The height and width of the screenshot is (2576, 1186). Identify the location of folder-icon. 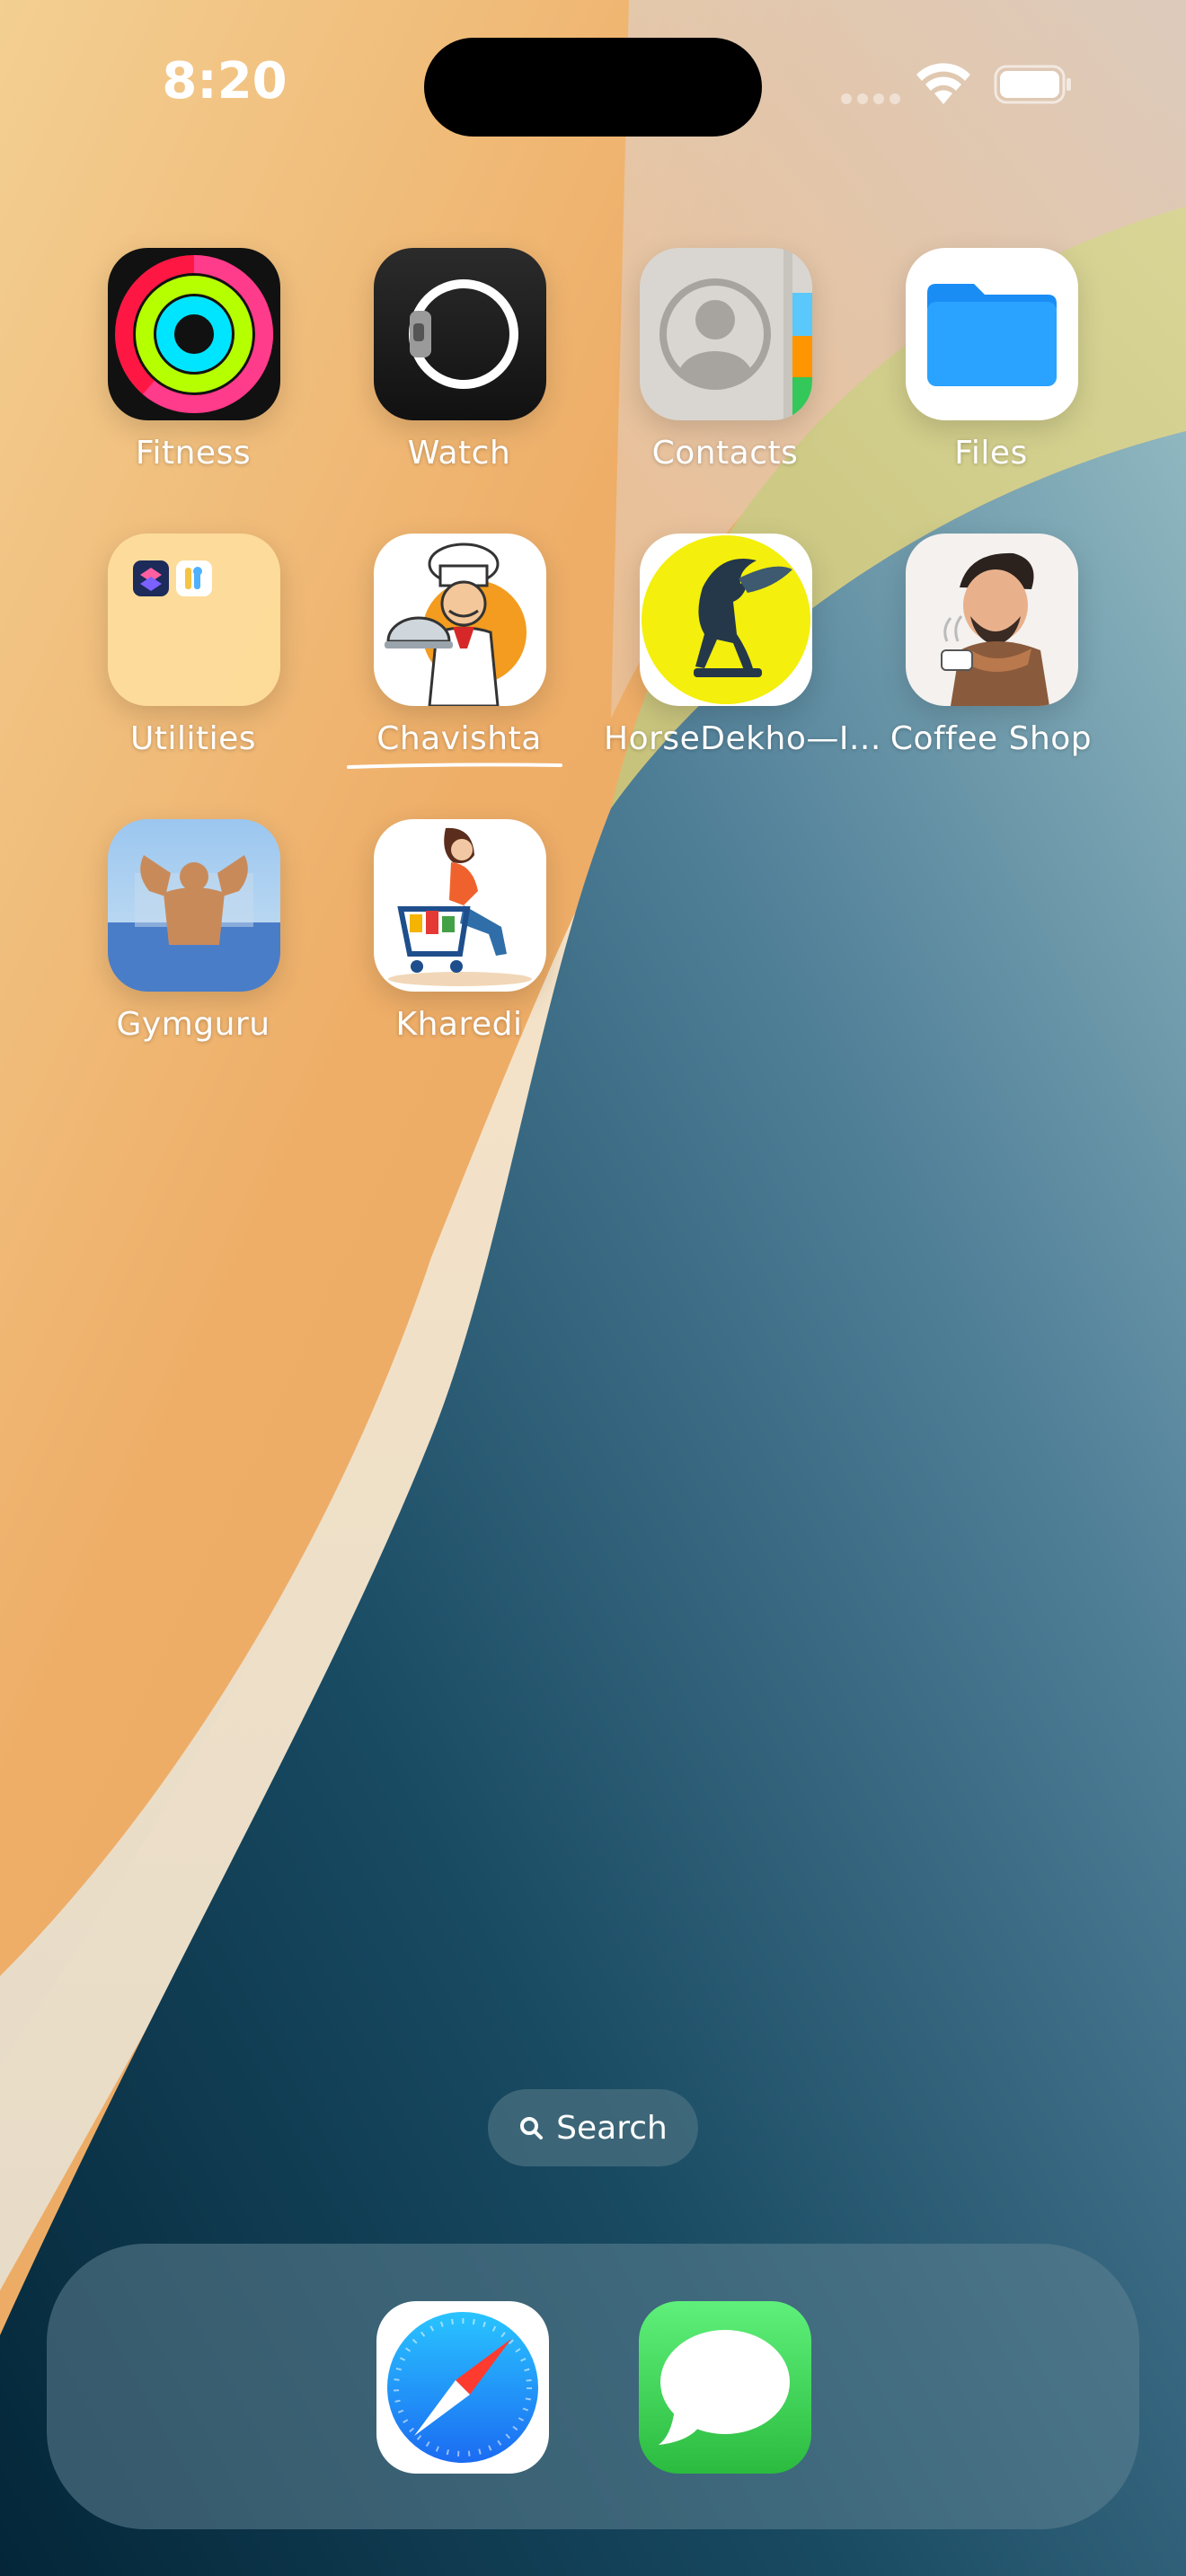
(992, 334).